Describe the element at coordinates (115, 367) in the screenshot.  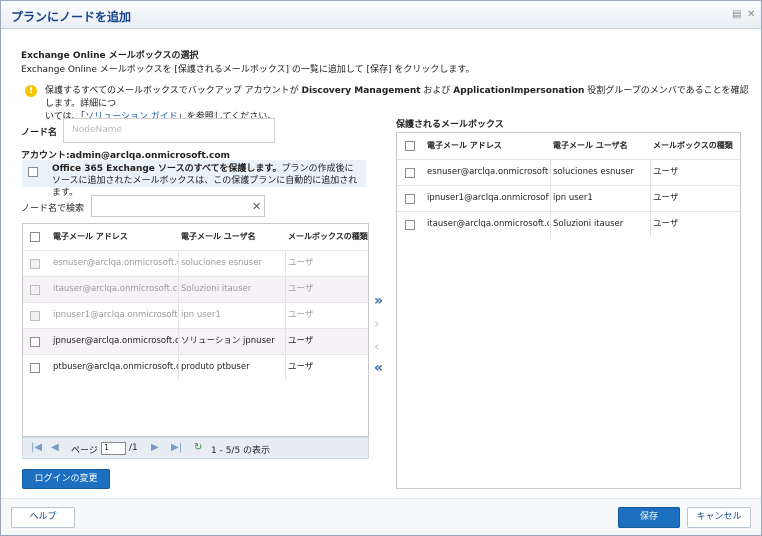
I see `cell-email: ptbuser@arclqa.onmicrosoft.co` at that location.